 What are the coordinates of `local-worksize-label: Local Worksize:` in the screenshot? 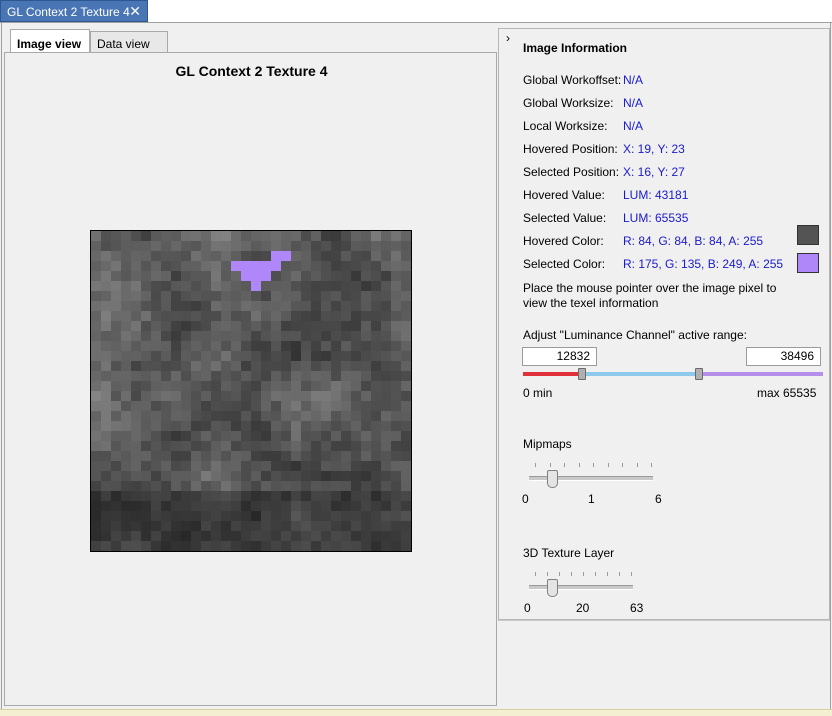 It's located at (565, 126).